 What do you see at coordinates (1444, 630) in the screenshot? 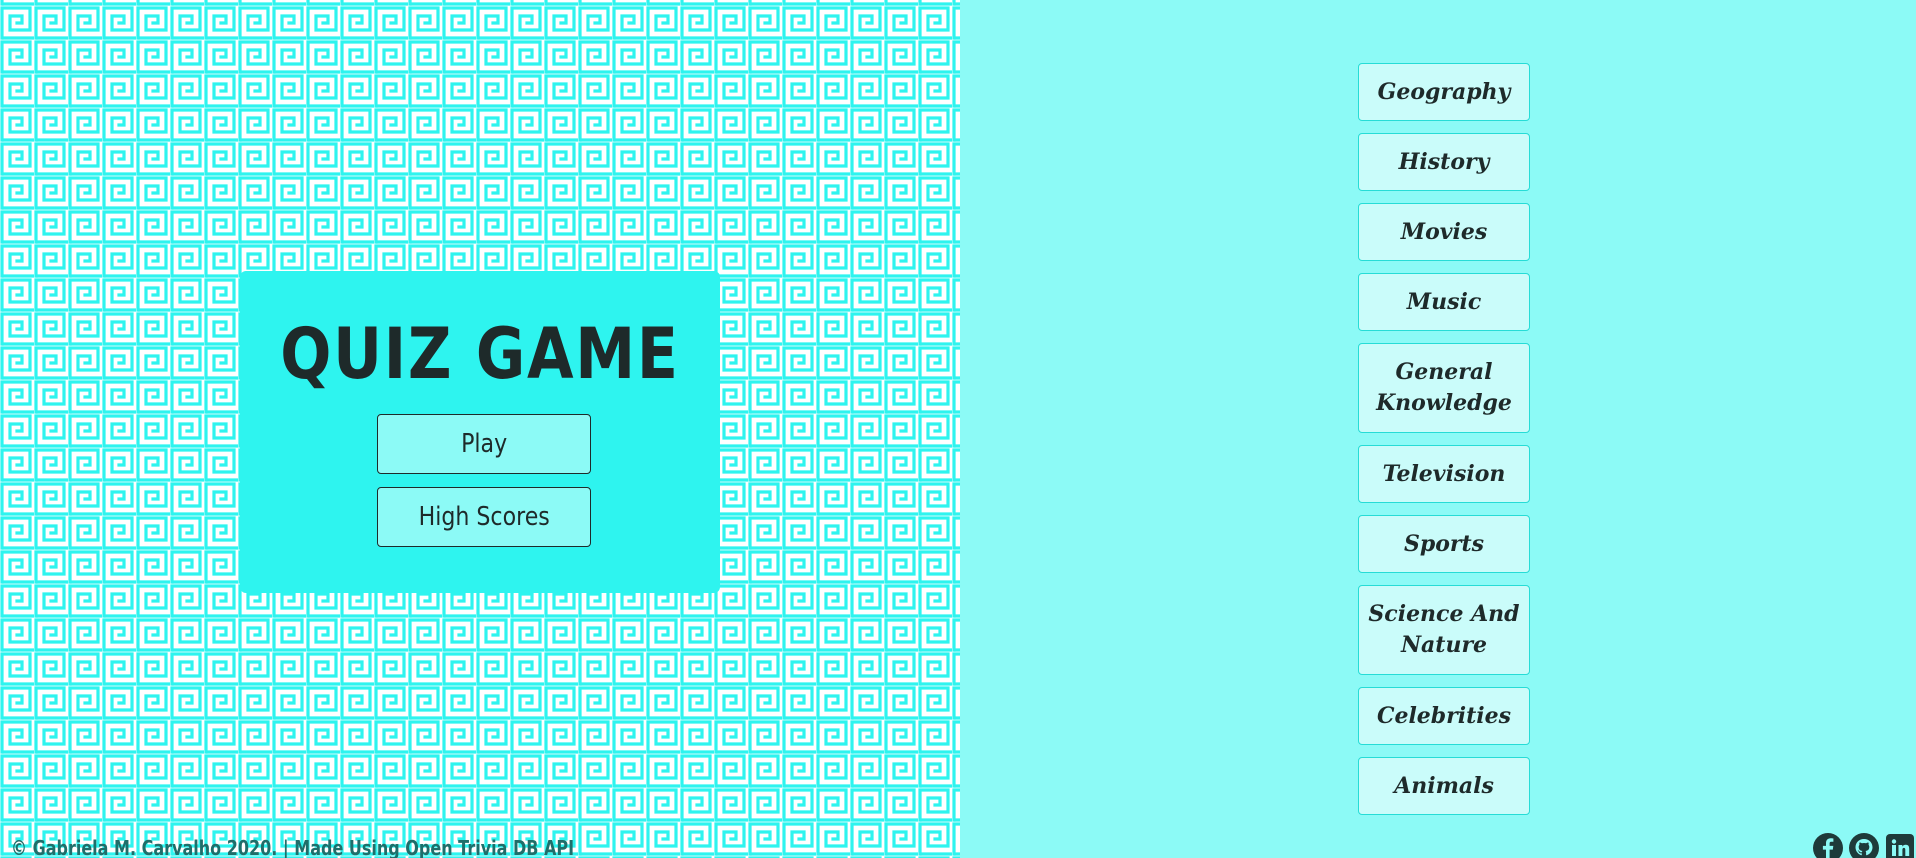
I see `category-science-and-nature-button: Science And Nature` at bounding box center [1444, 630].